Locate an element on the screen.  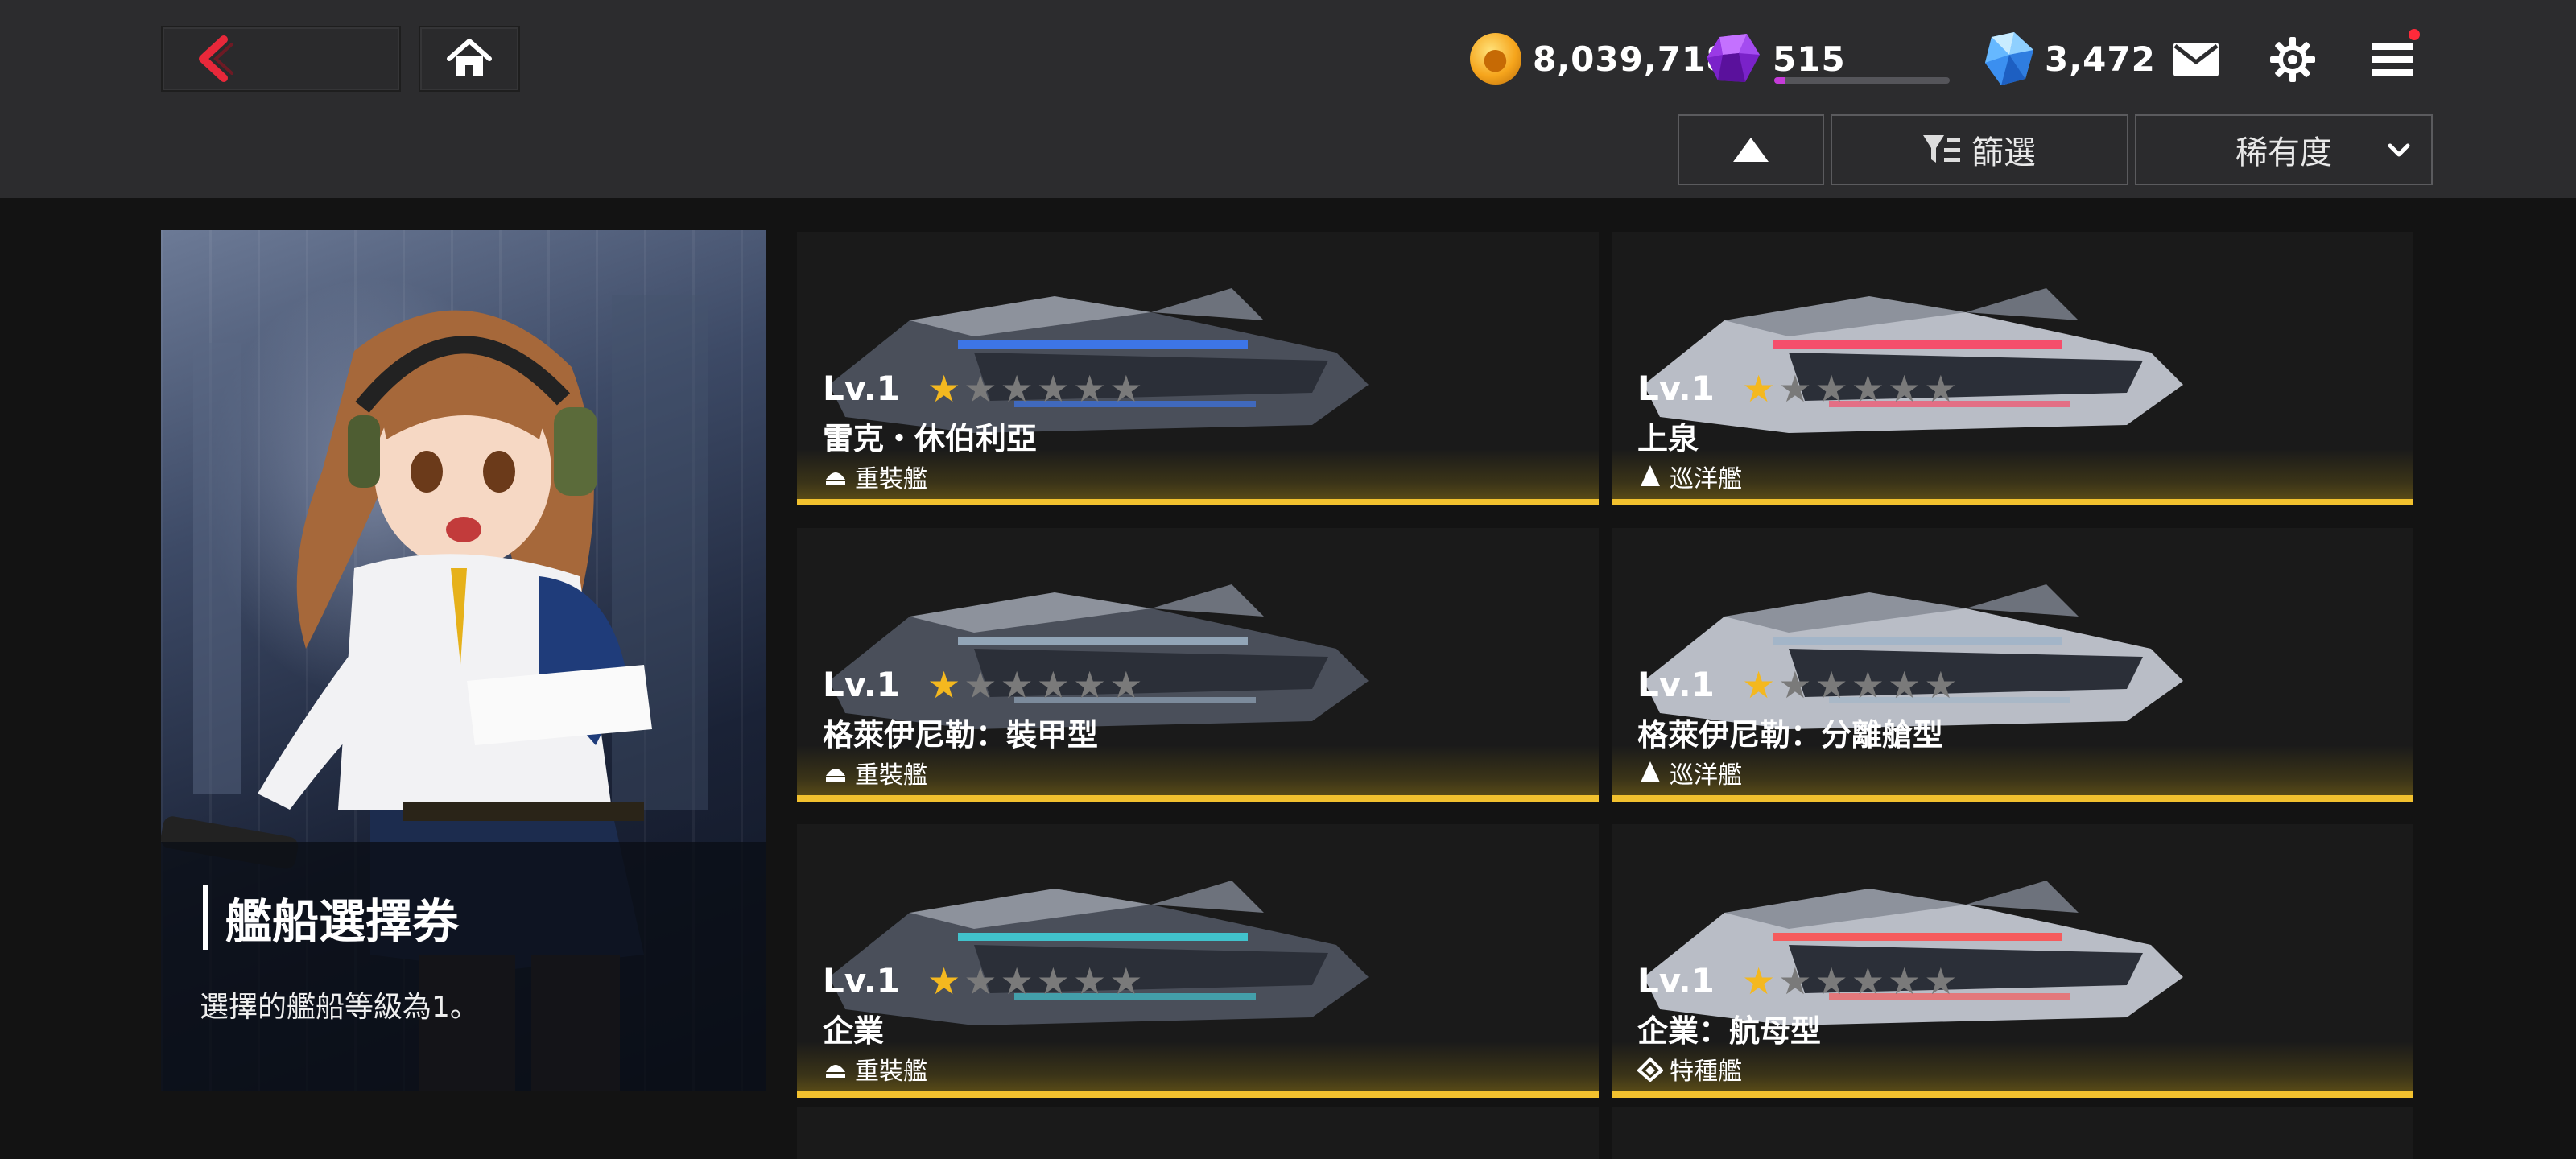
cruiser-type-icon is located at coordinates (1650, 475).